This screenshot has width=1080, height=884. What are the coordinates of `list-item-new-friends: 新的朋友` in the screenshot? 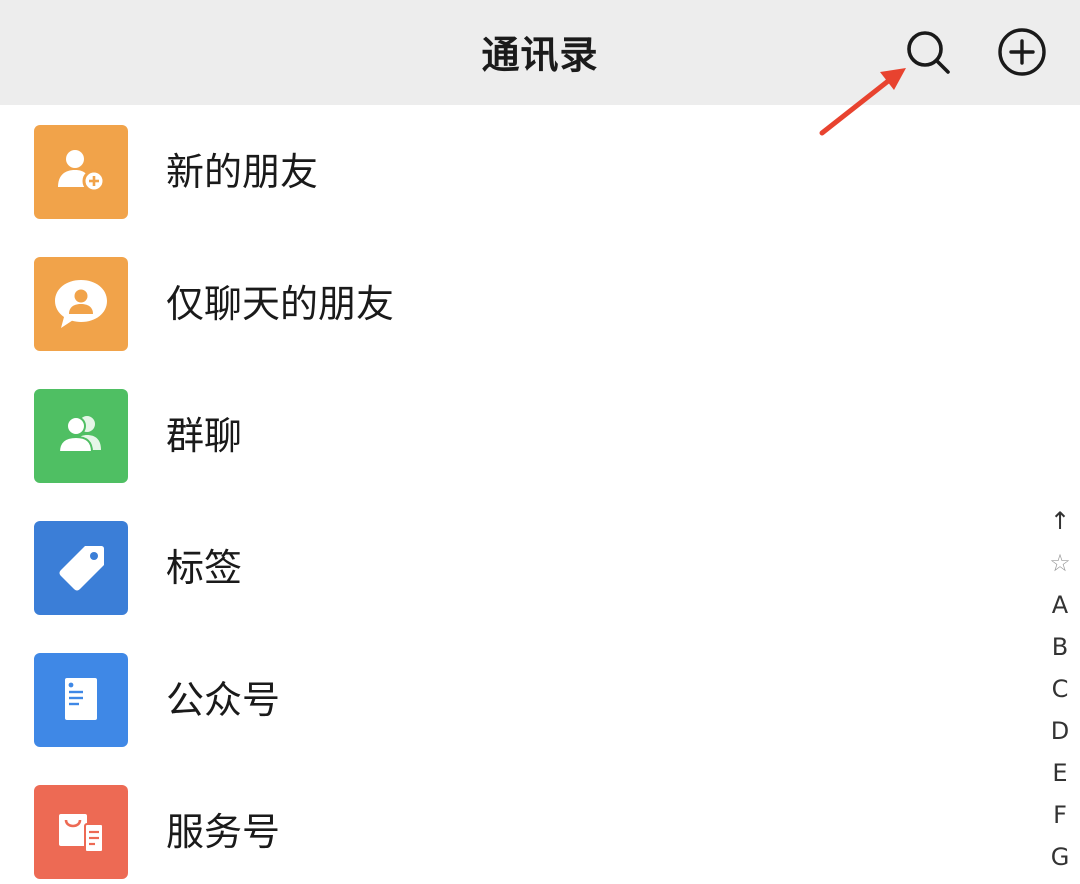 It's located at (510, 171).